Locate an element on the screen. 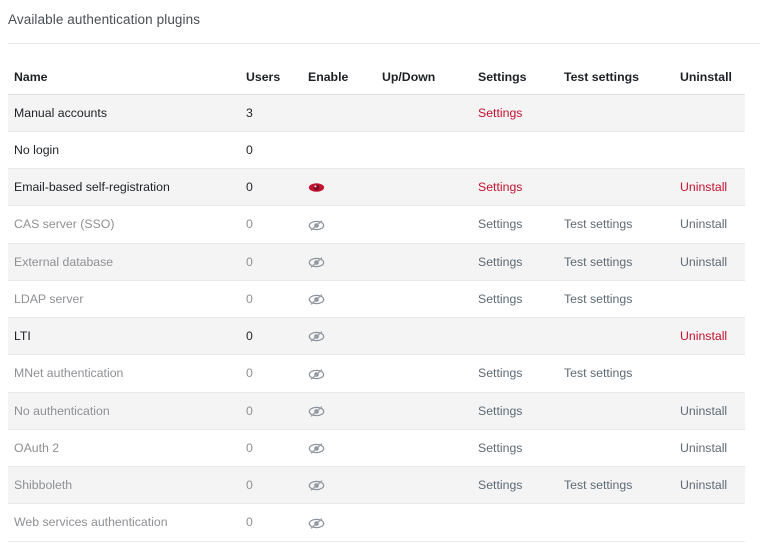 Image resolution: width=768 pixels, height=545 pixels. column-header-users: Users is located at coordinates (271, 78).